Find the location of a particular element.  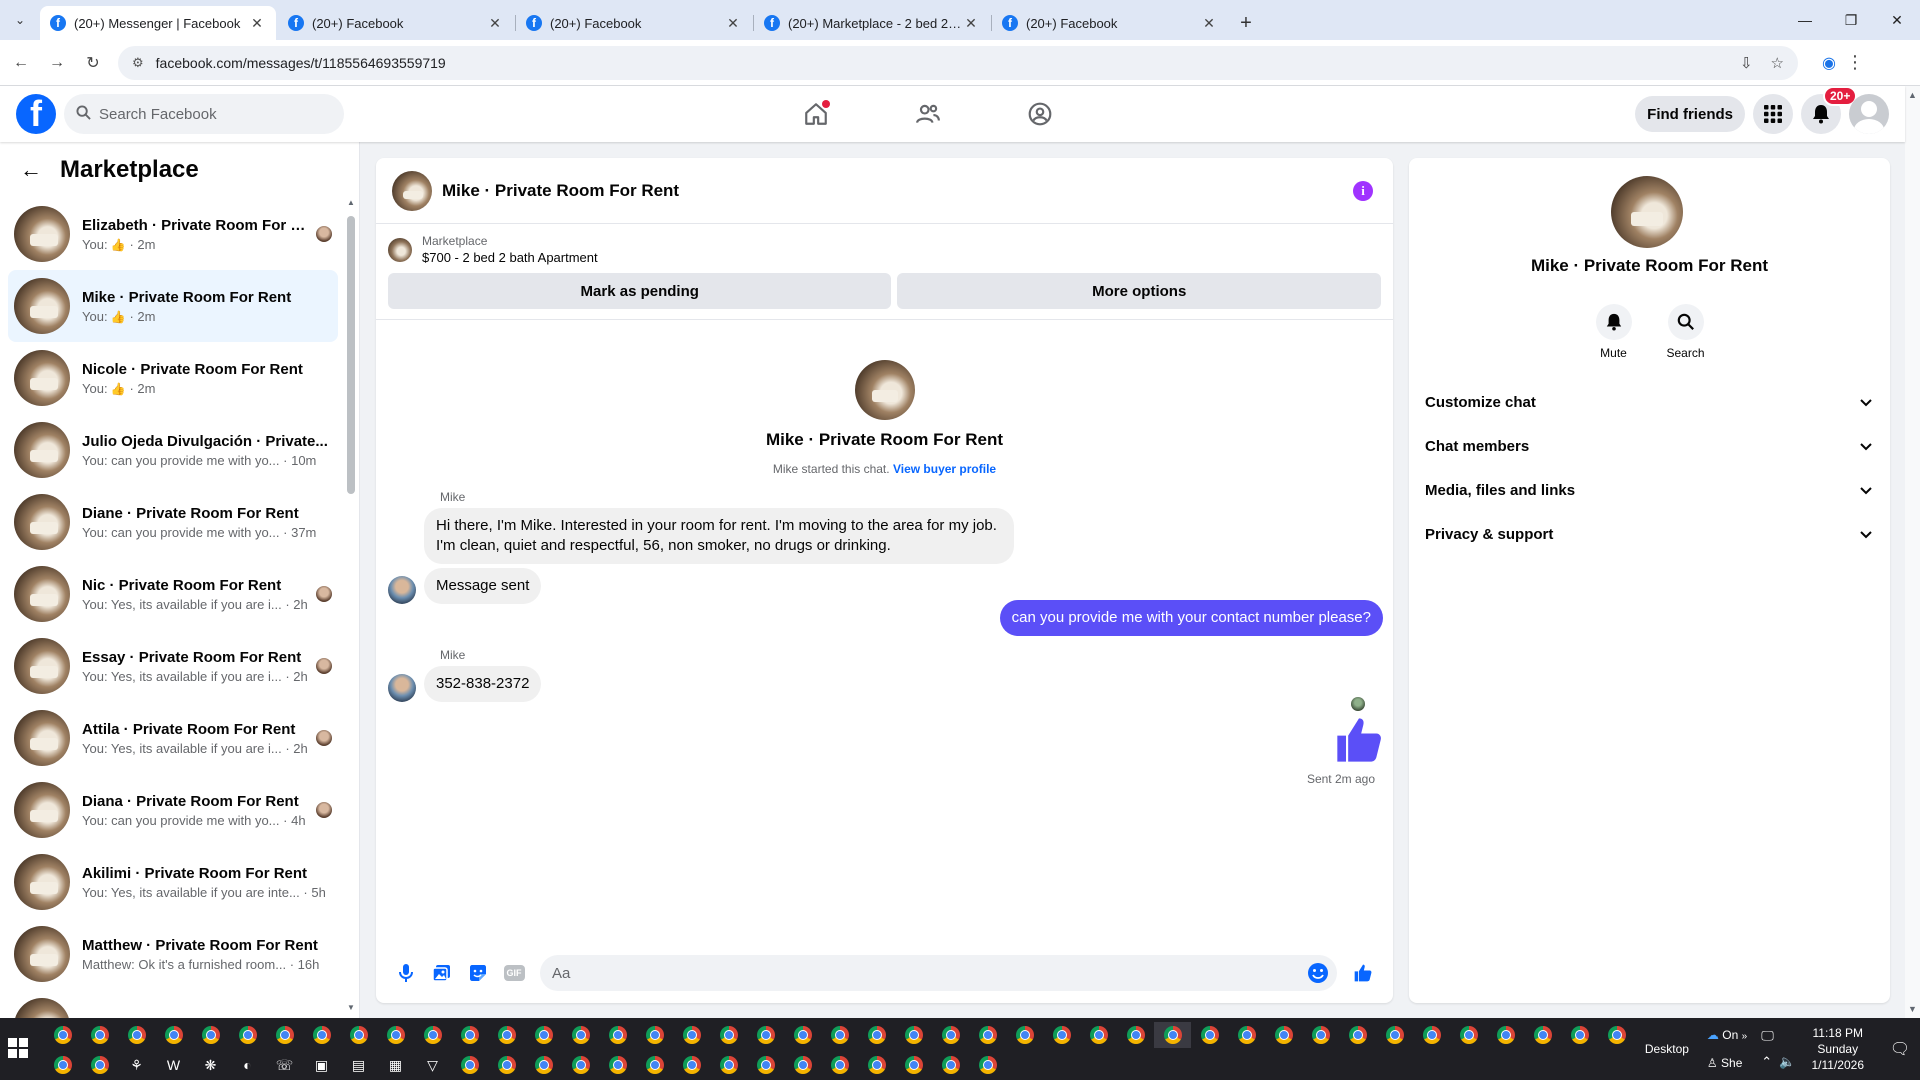

close-window-icon: ✕ is located at coordinates (1897, 20).